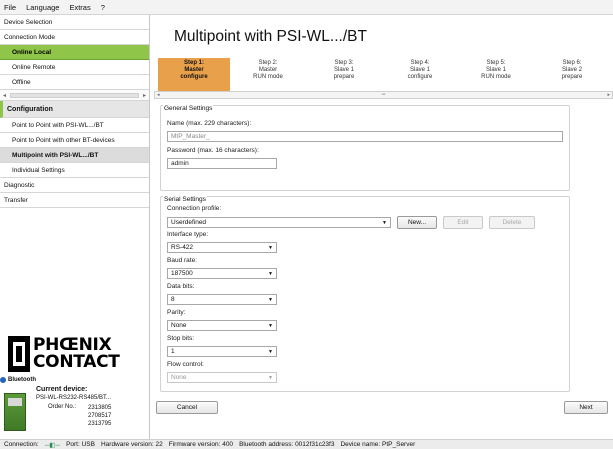 This screenshot has width=613, height=449. I want to click on step-tab-2: Step 2: Master RUN mode, so click(268, 74).